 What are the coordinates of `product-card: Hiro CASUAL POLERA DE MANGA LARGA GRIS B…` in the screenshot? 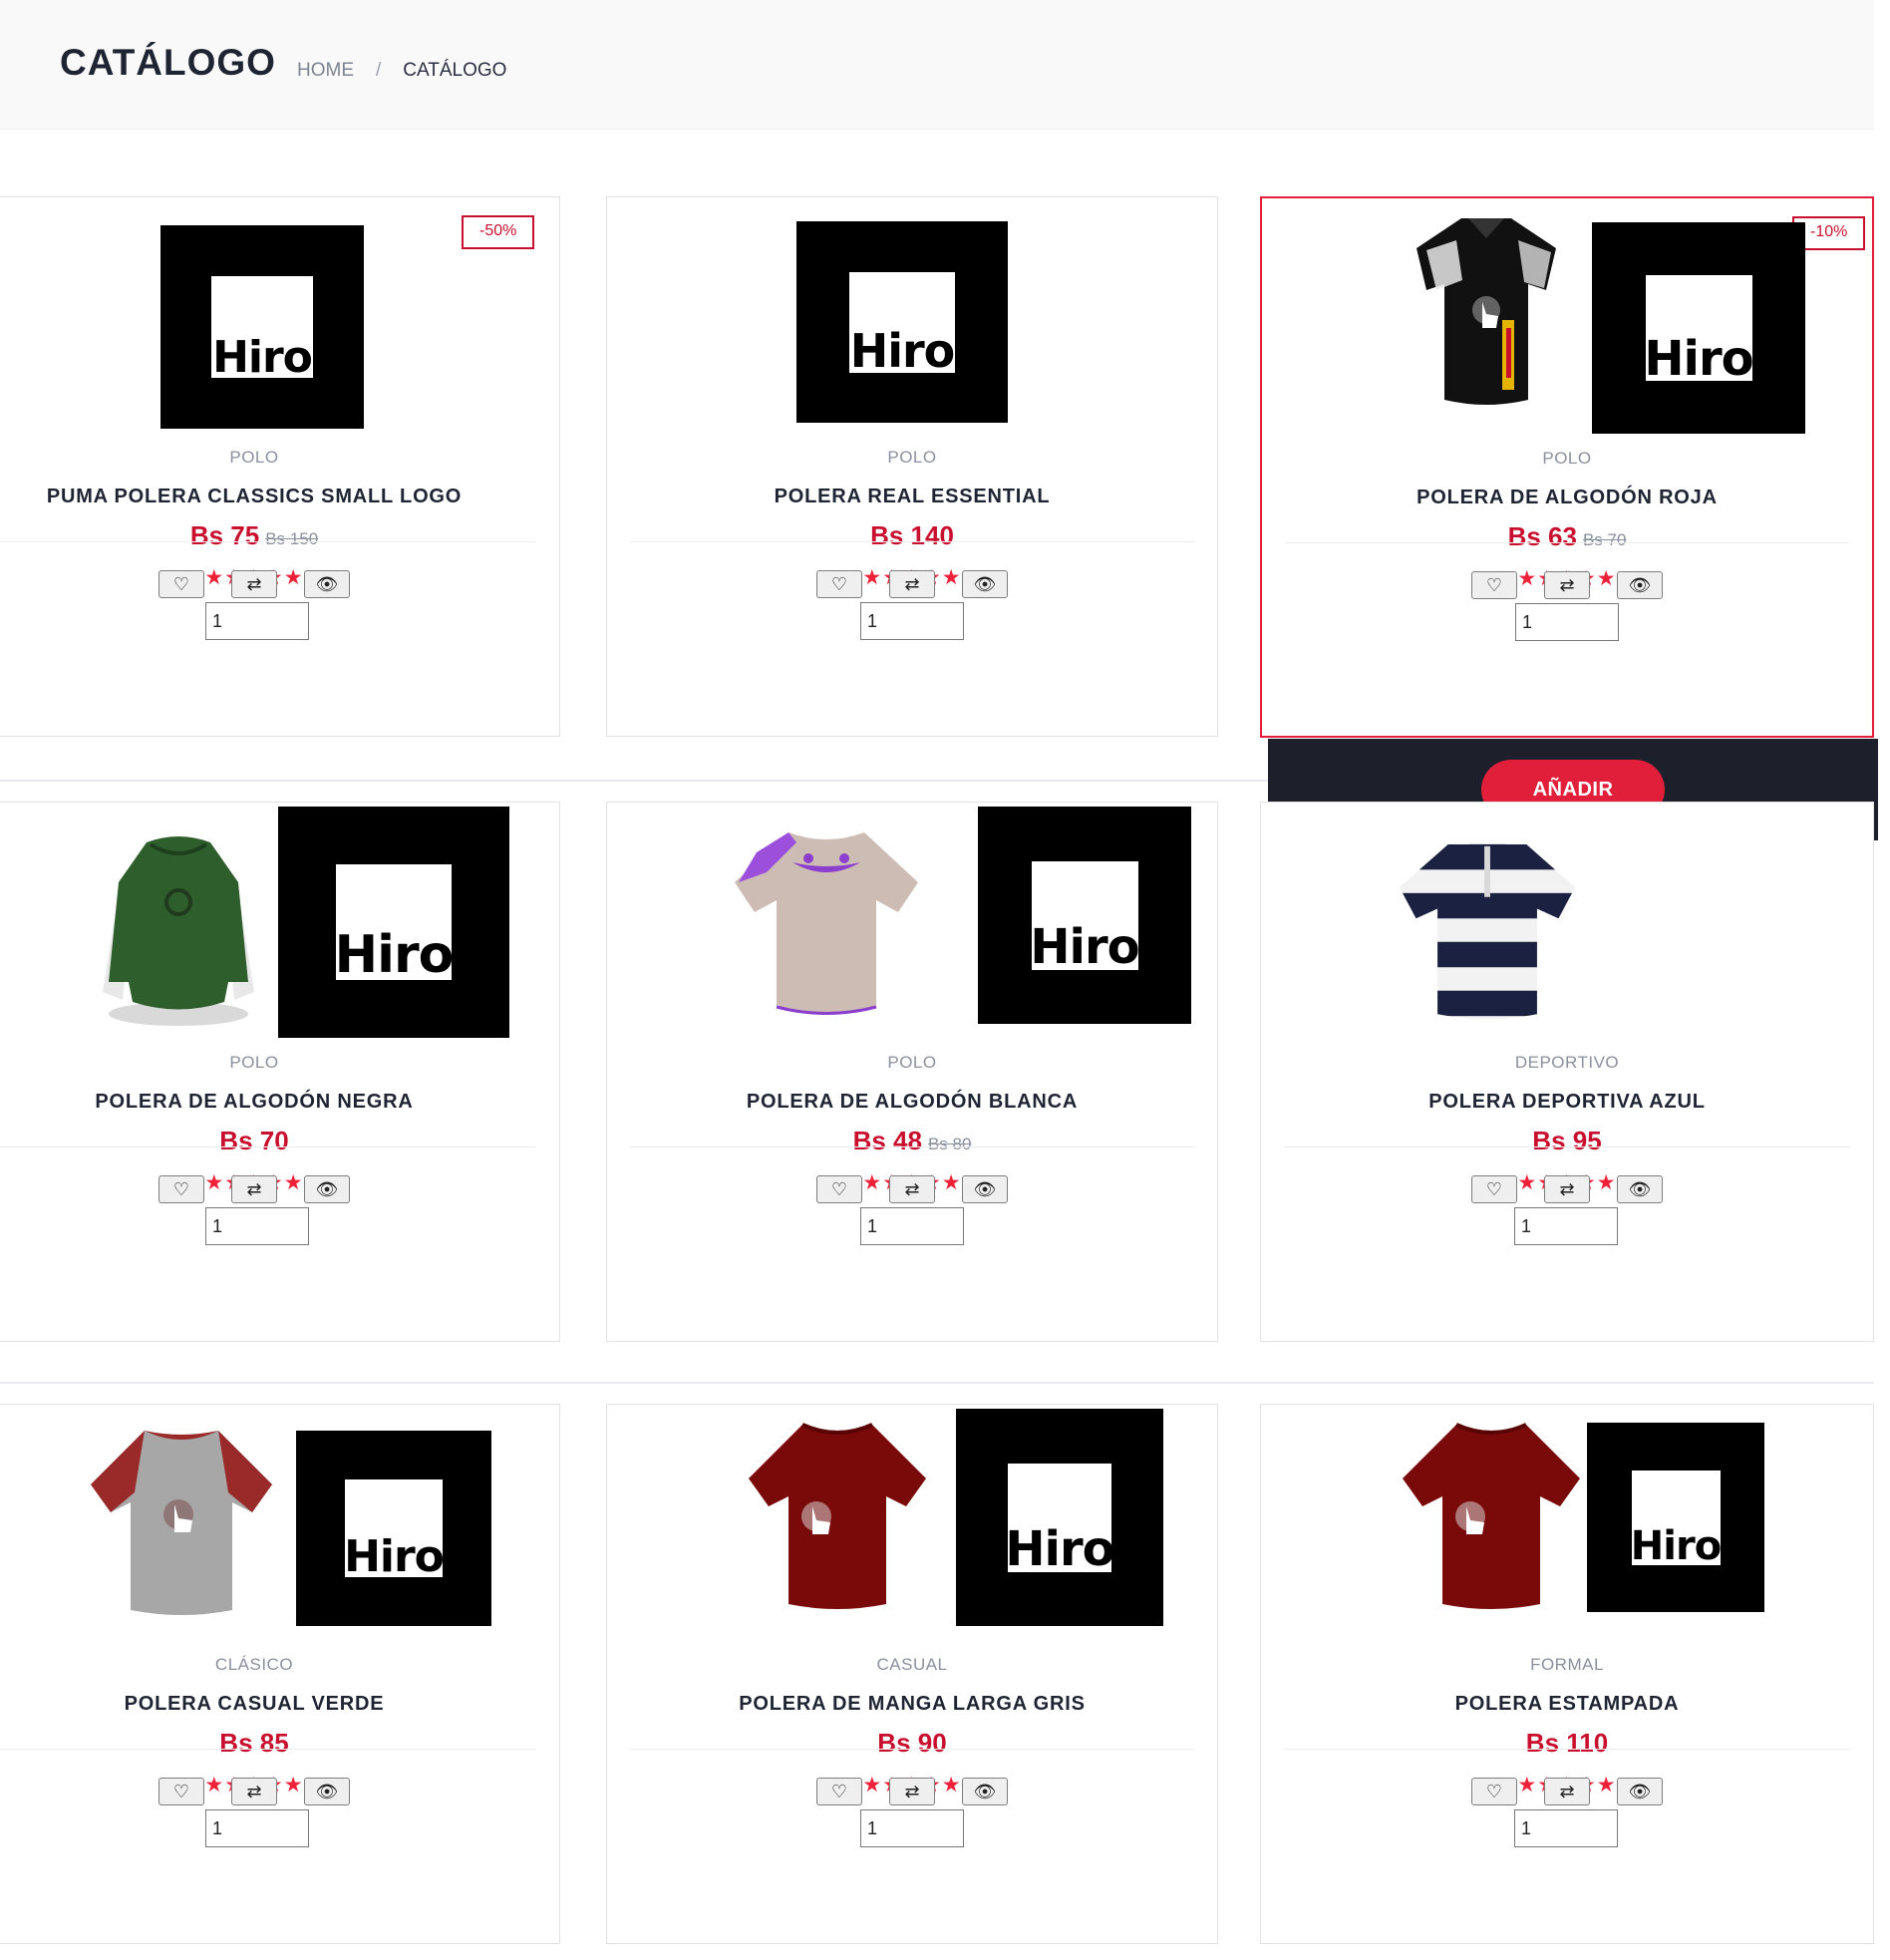 It's located at (912, 1674).